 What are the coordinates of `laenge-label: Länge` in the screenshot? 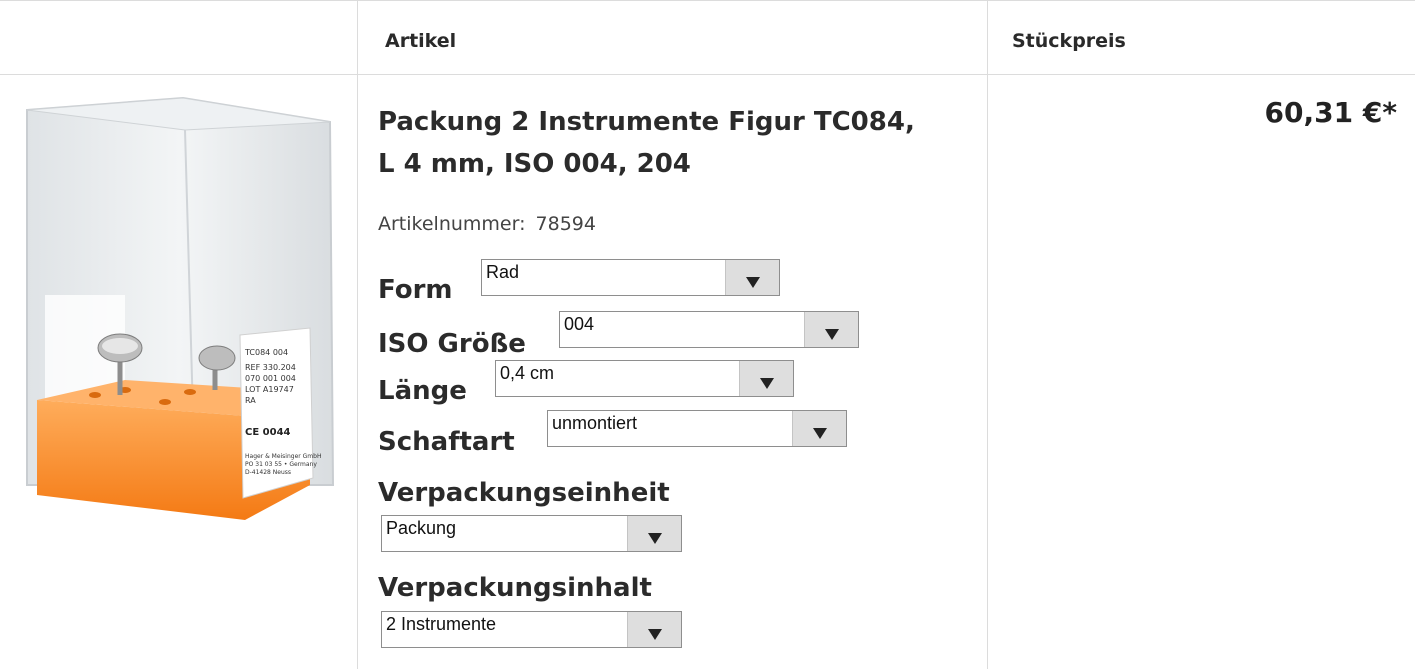 It's located at (422, 391).